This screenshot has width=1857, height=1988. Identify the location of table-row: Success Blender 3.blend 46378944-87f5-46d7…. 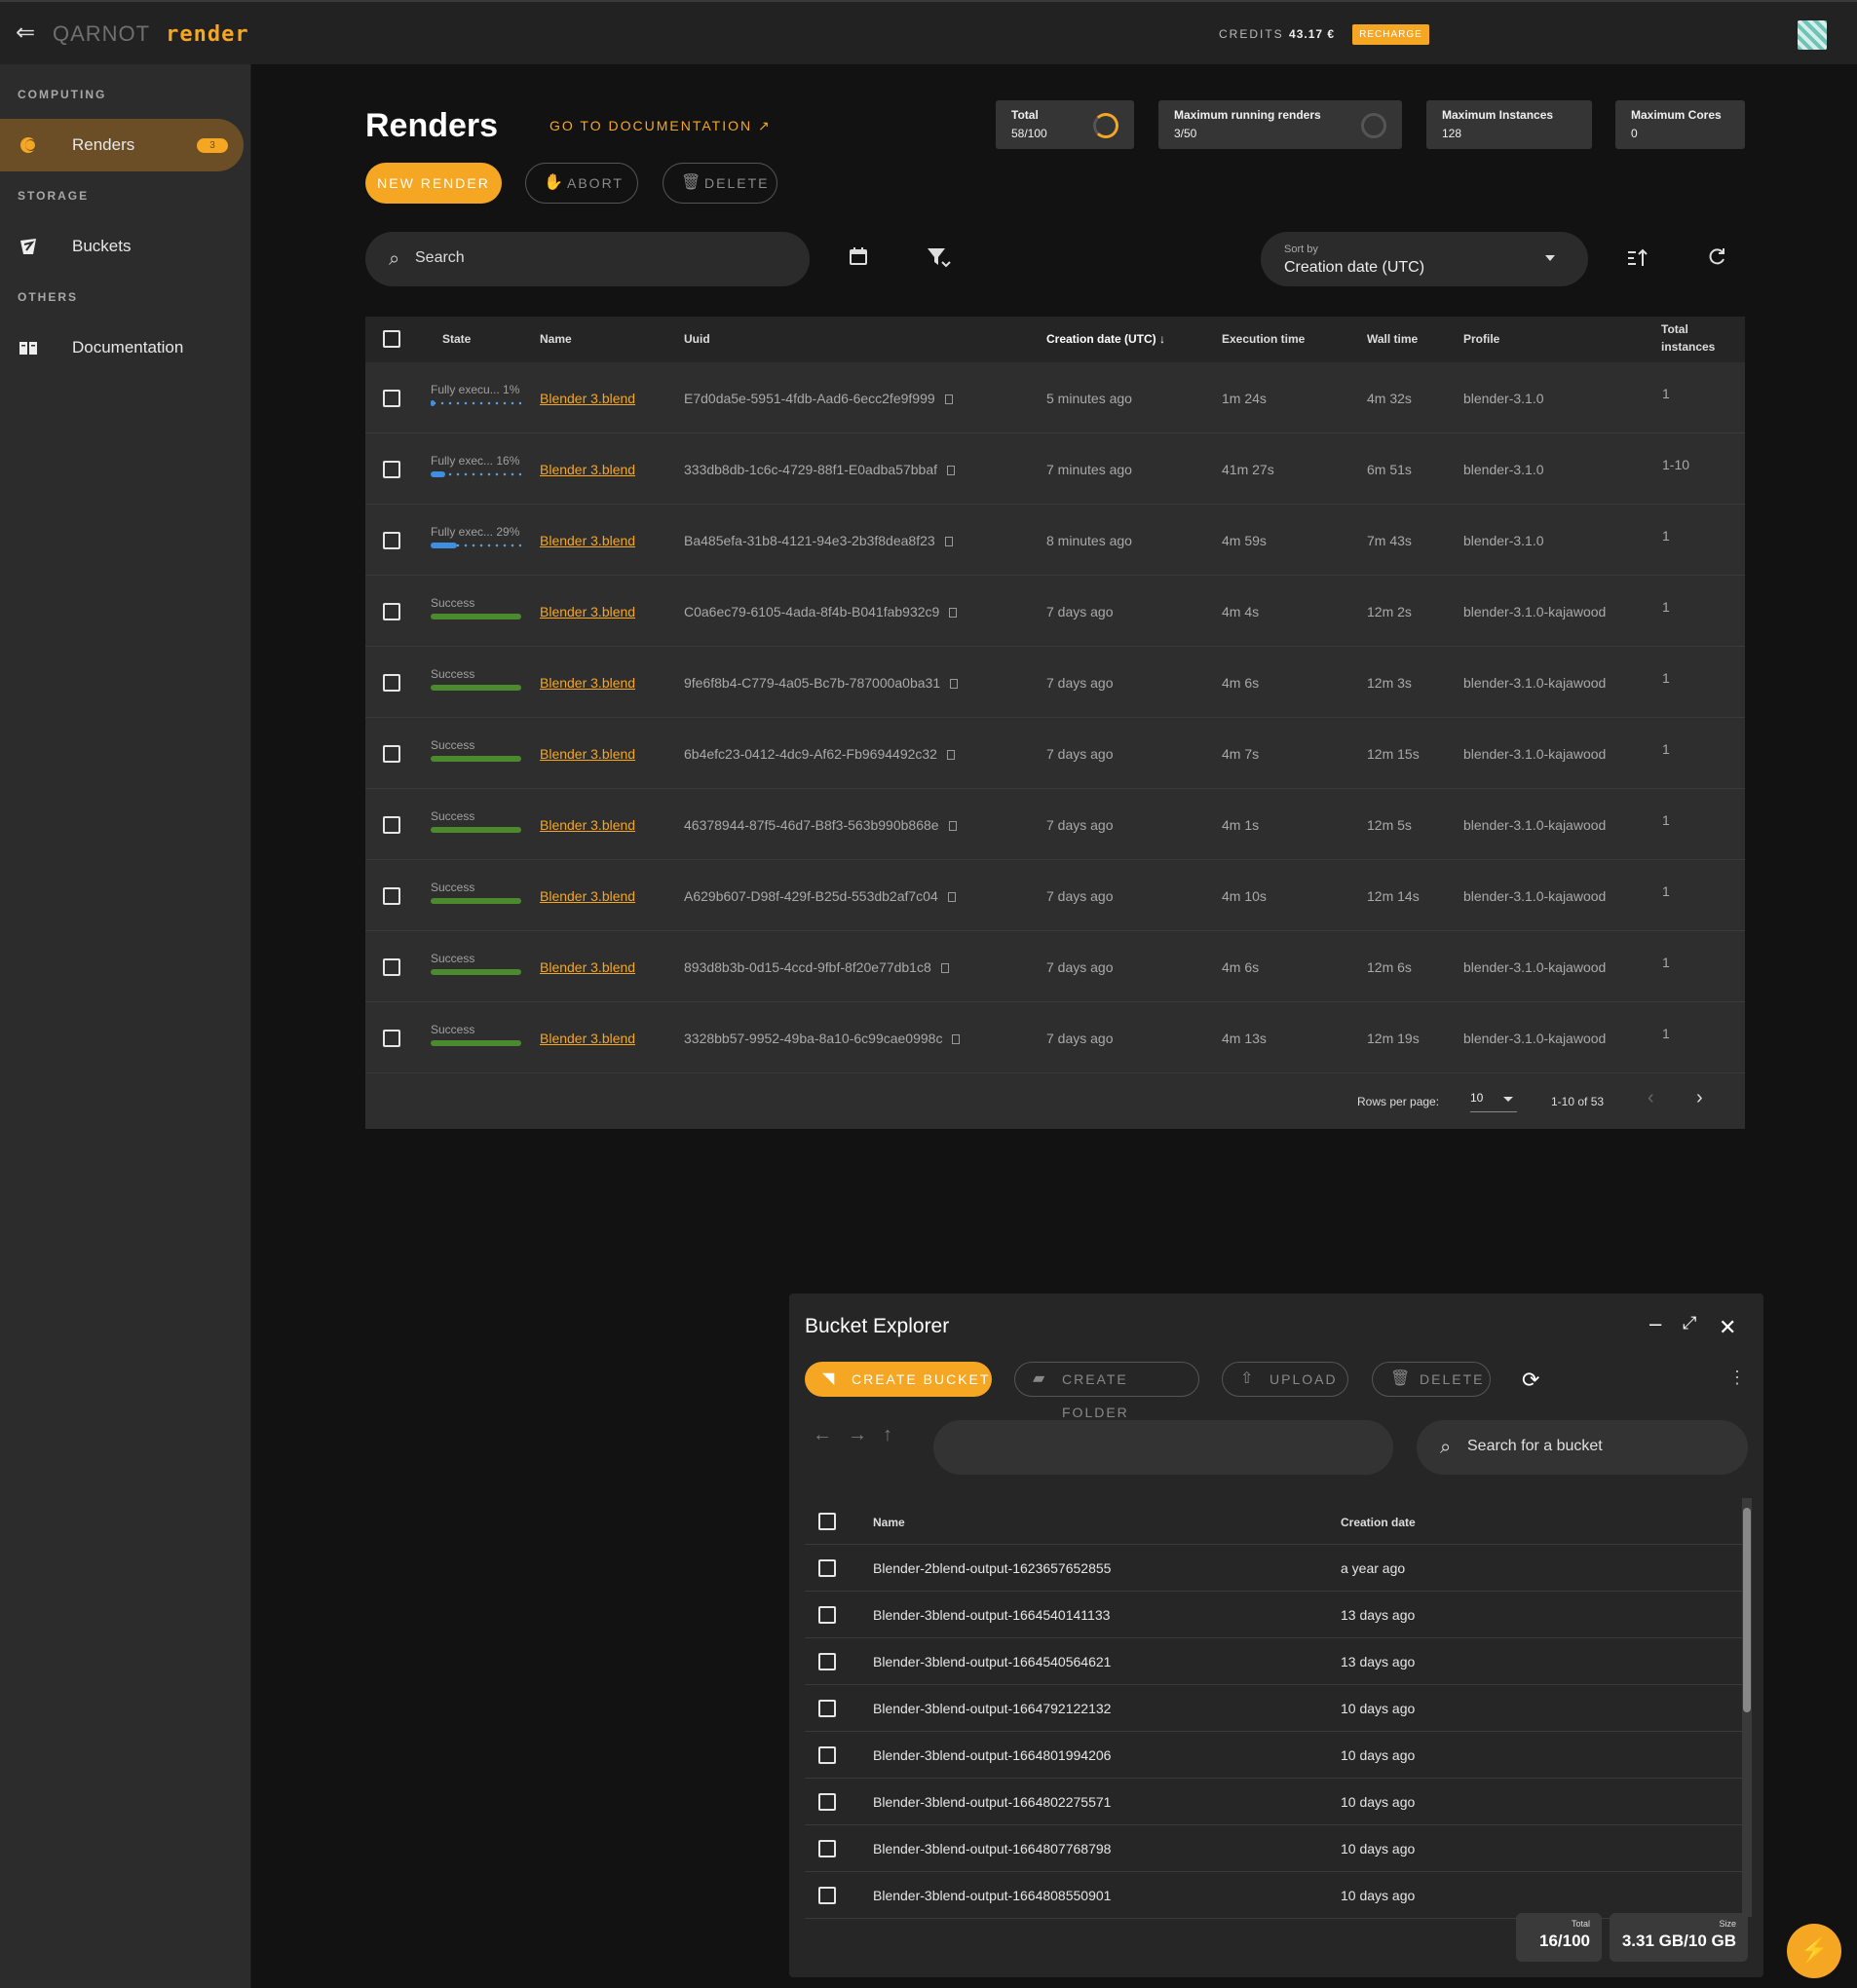
(1055, 824).